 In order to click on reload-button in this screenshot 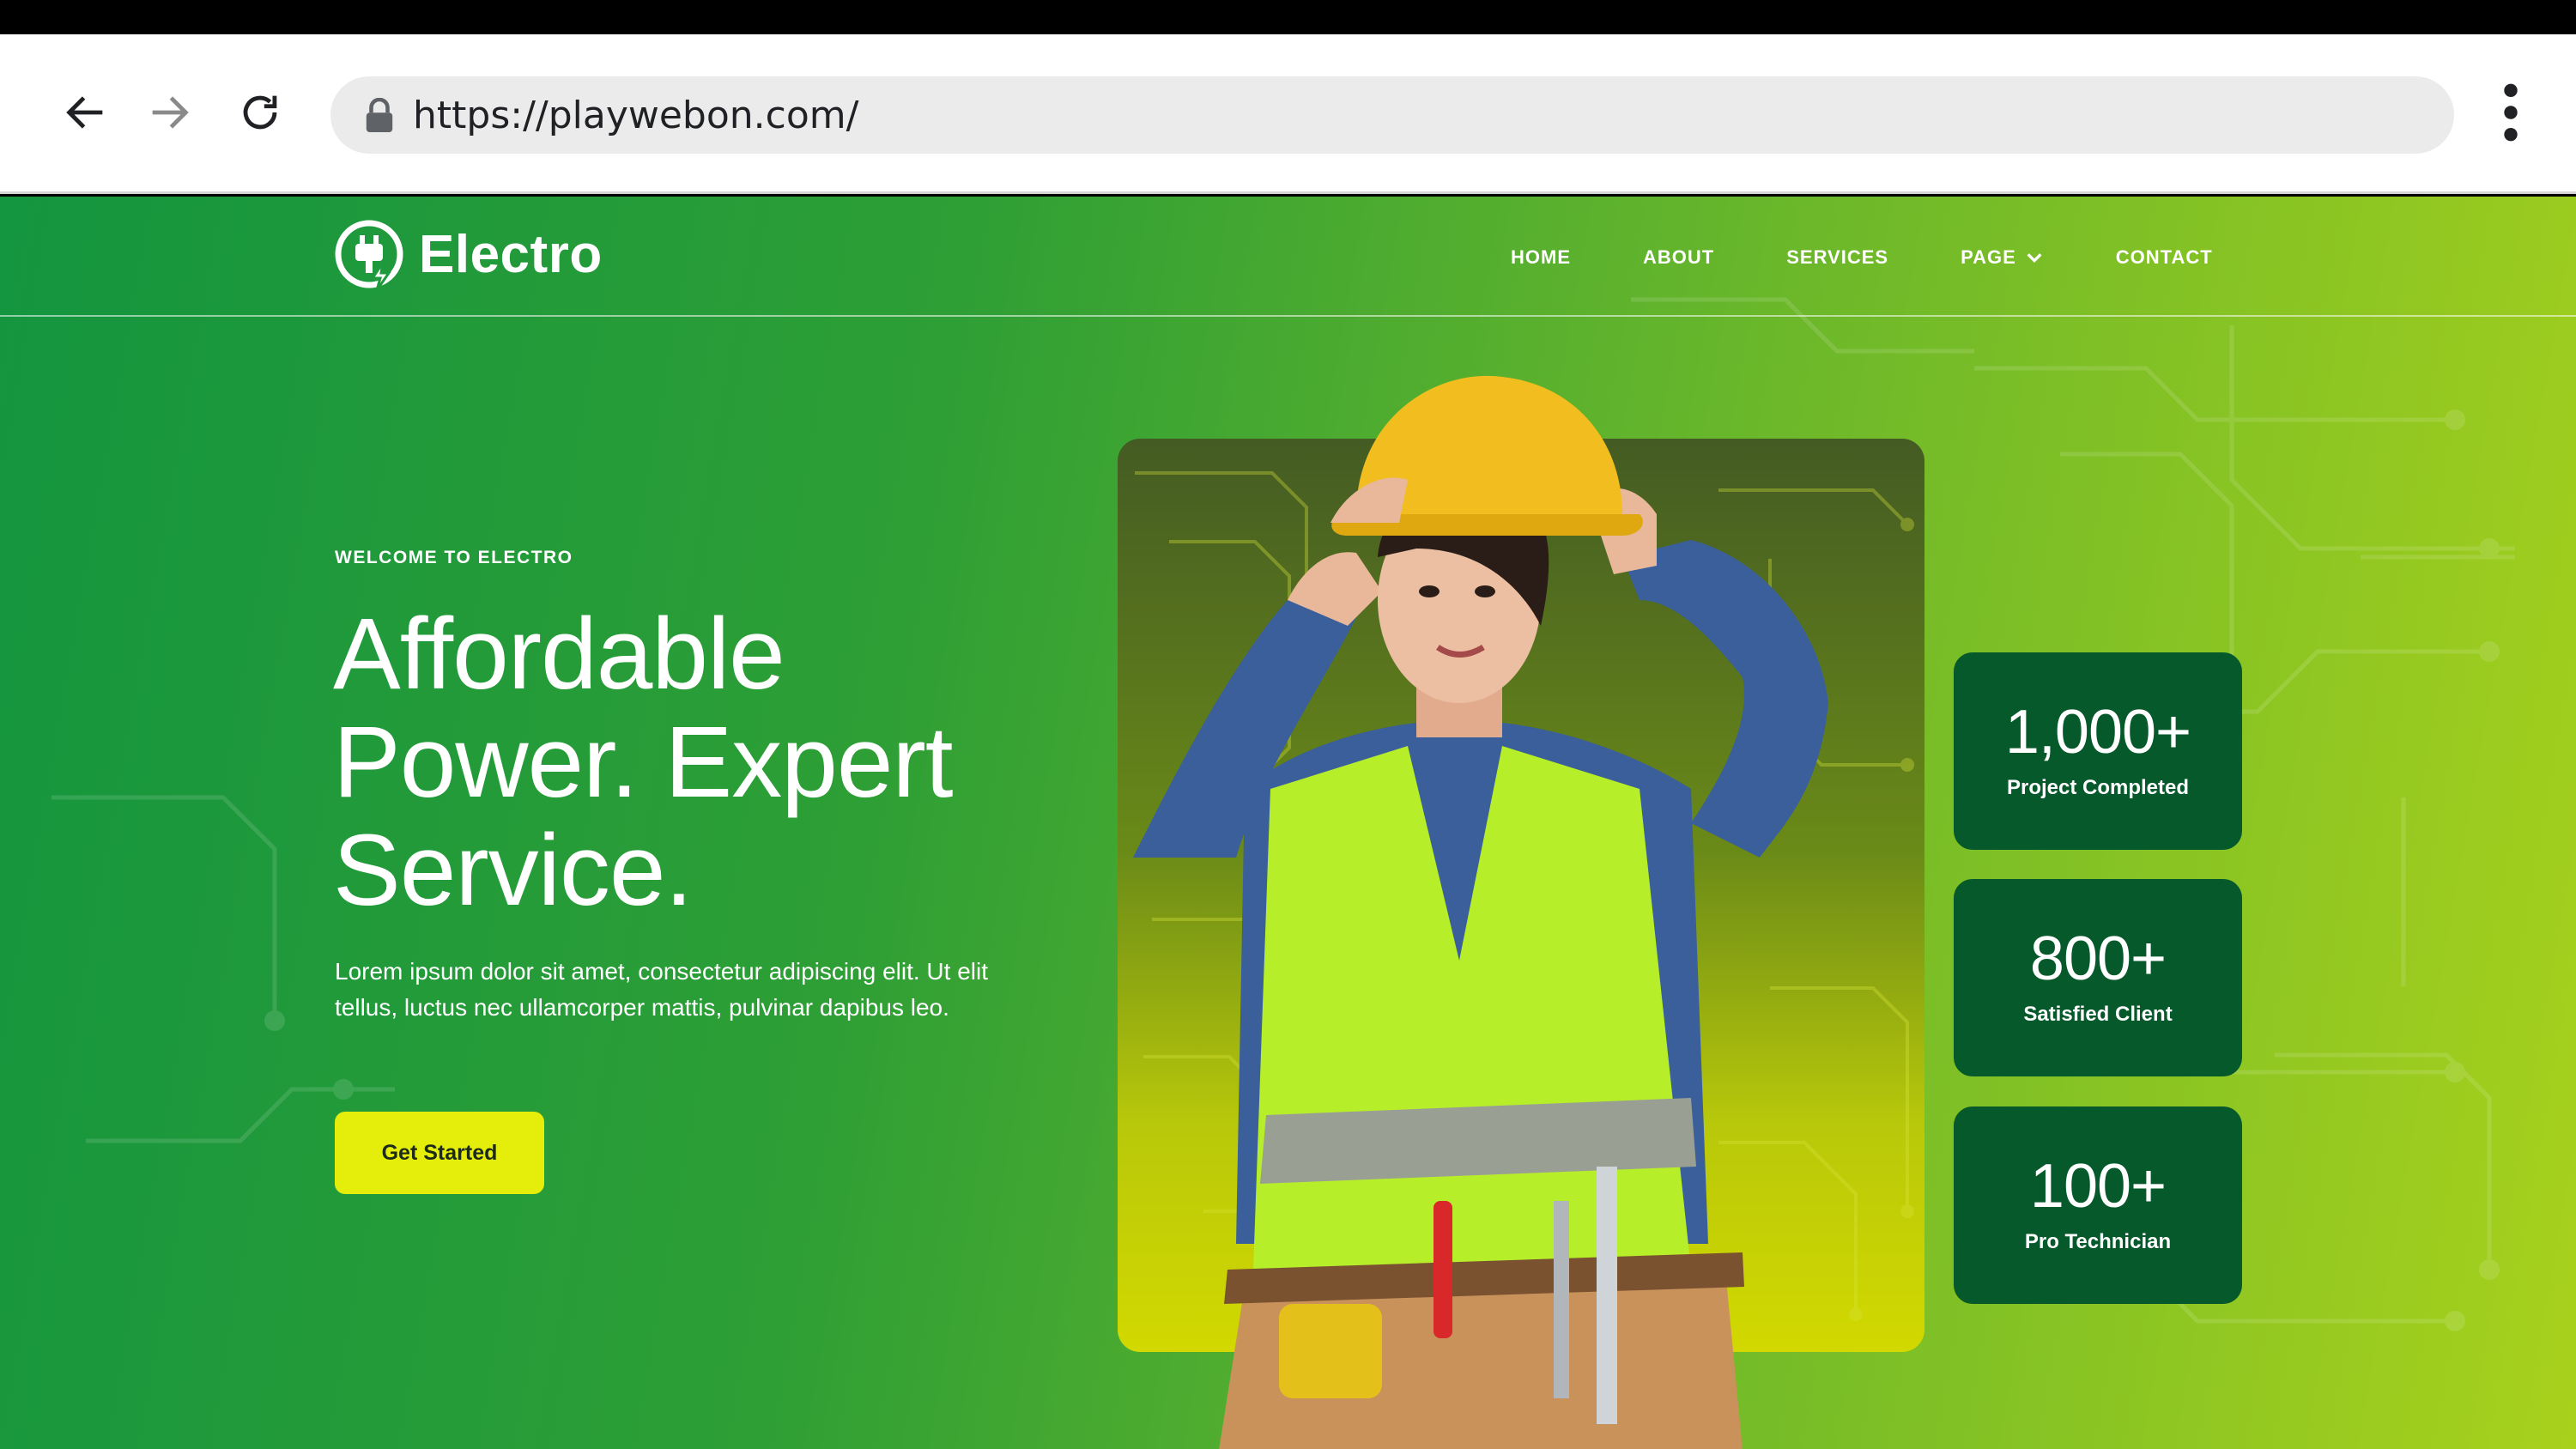, I will do `click(260, 112)`.